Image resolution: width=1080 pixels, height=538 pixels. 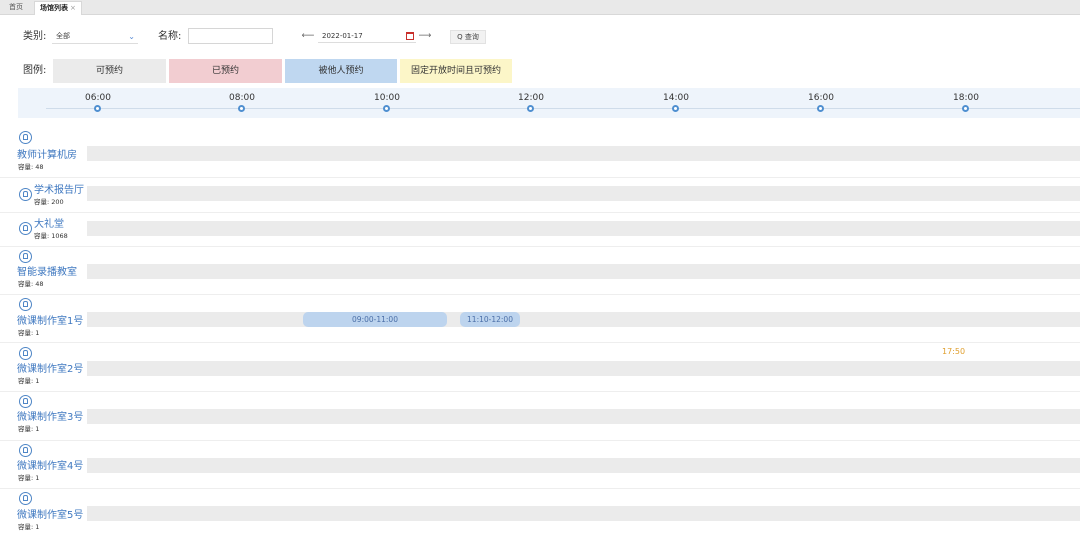 What do you see at coordinates (954, 351) in the screenshot?
I see `current-time-marker: 17:50` at bounding box center [954, 351].